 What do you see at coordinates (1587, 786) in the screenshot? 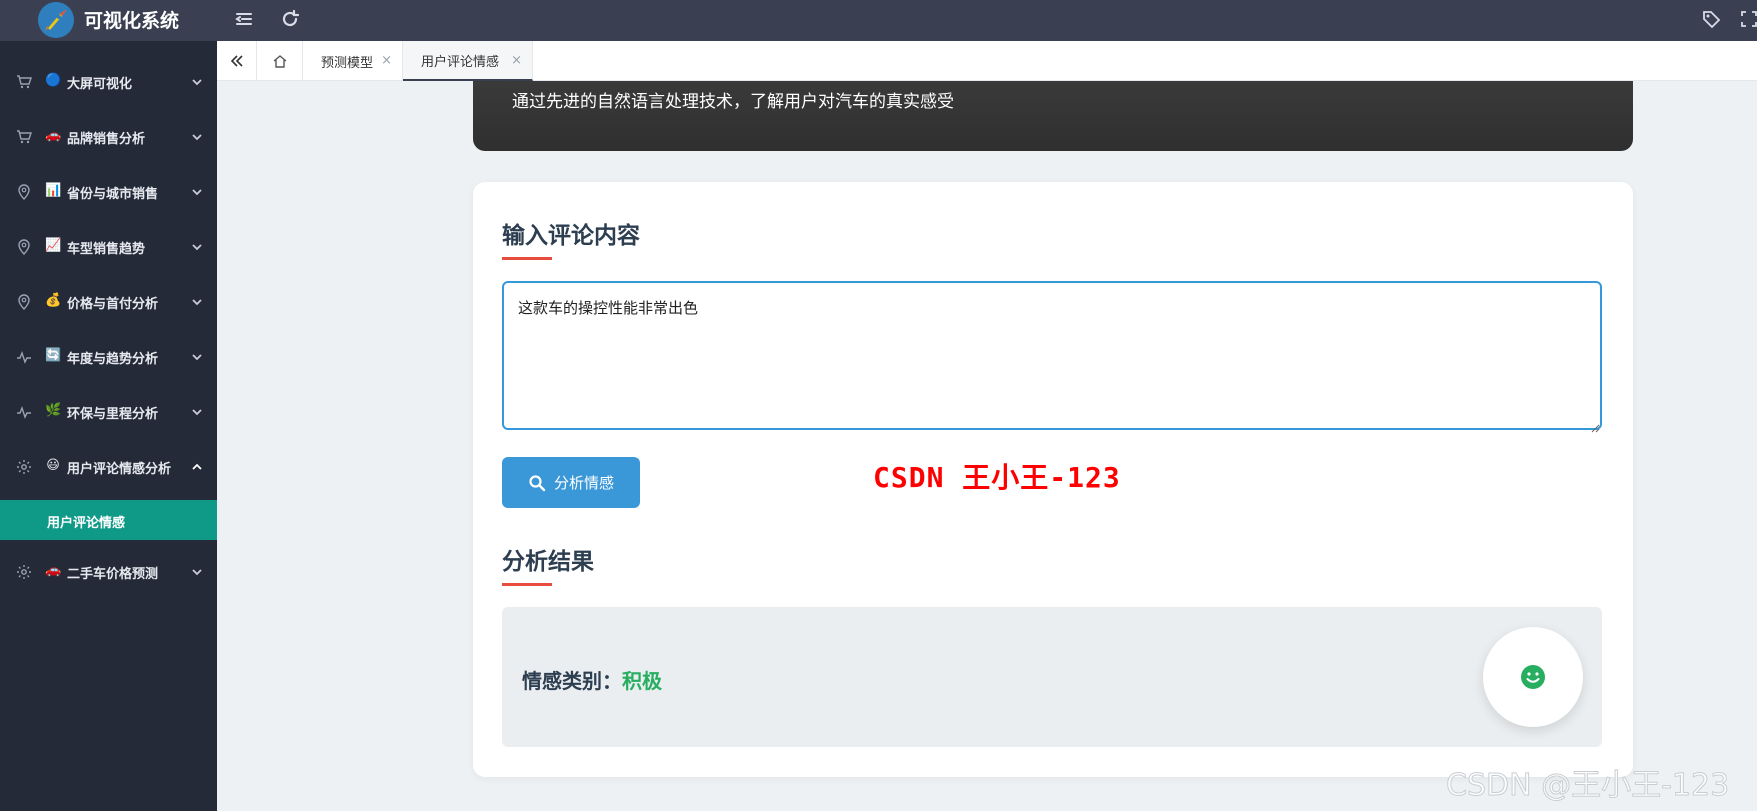
I see `csdn-watermark: CSDN @王小王-123` at bounding box center [1587, 786].